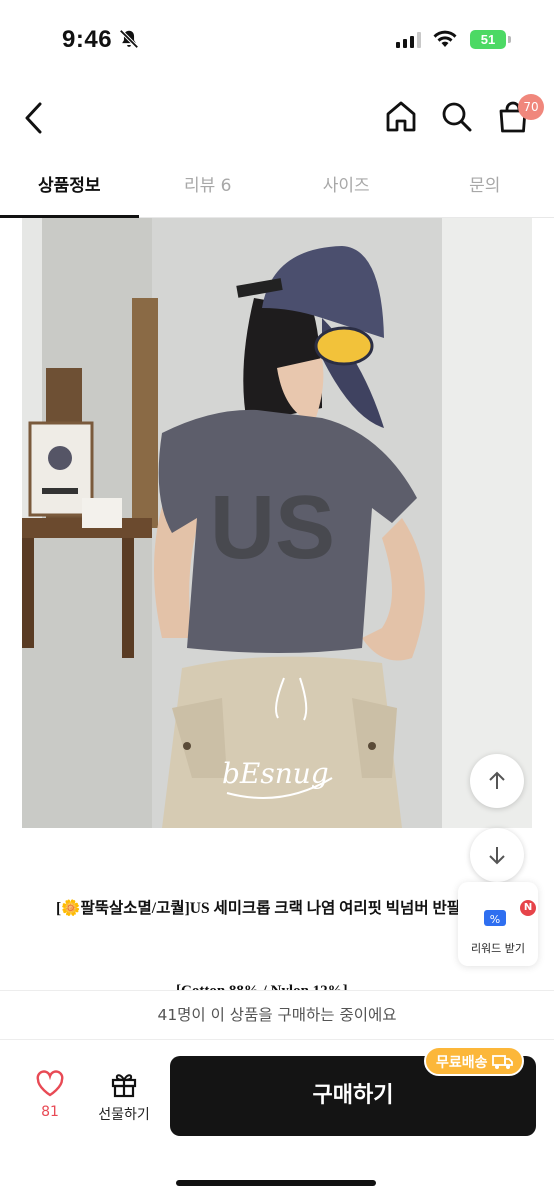 The image size is (554, 1200). I want to click on free-shipping-label: 무료배송, so click(462, 1063).